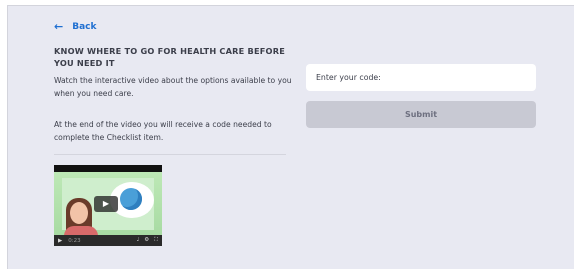 The width and height of the screenshot is (574, 269). I want to click on play-button: ▶, so click(106, 204).